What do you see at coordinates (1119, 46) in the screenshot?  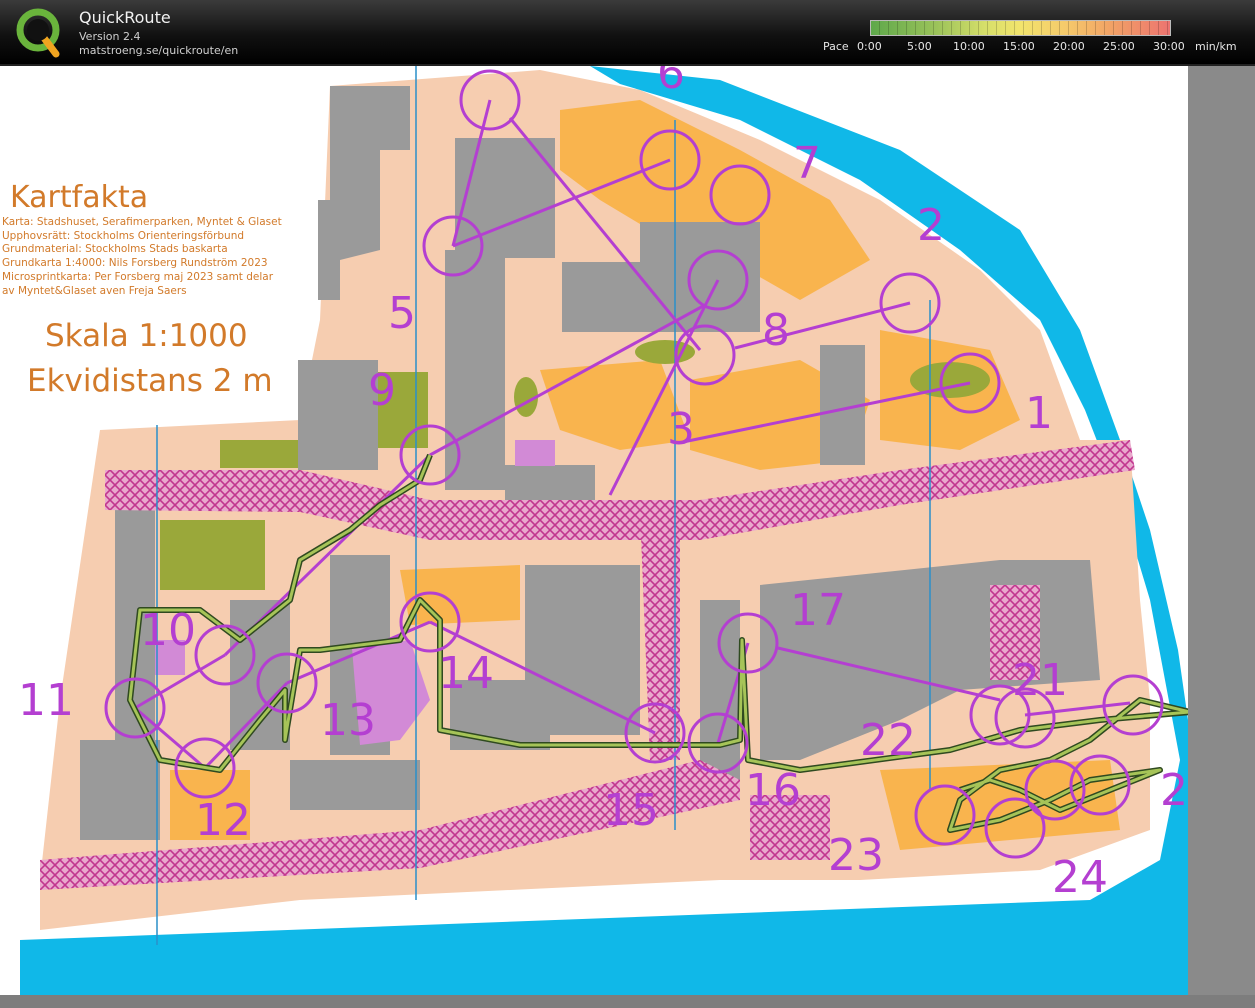 I see `pace-tick: 25:00` at bounding box center [1119, 46].